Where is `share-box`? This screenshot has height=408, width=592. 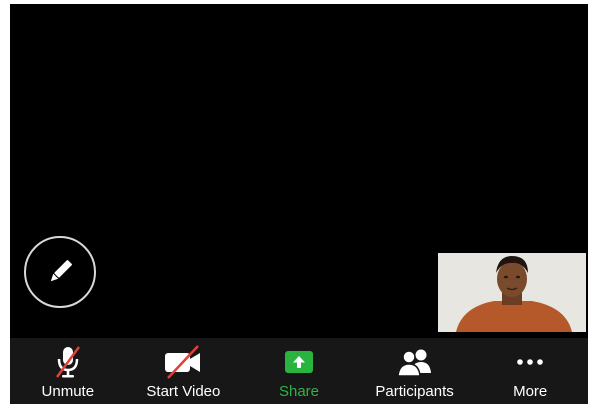
share-box is located at coordinates (298, 362).